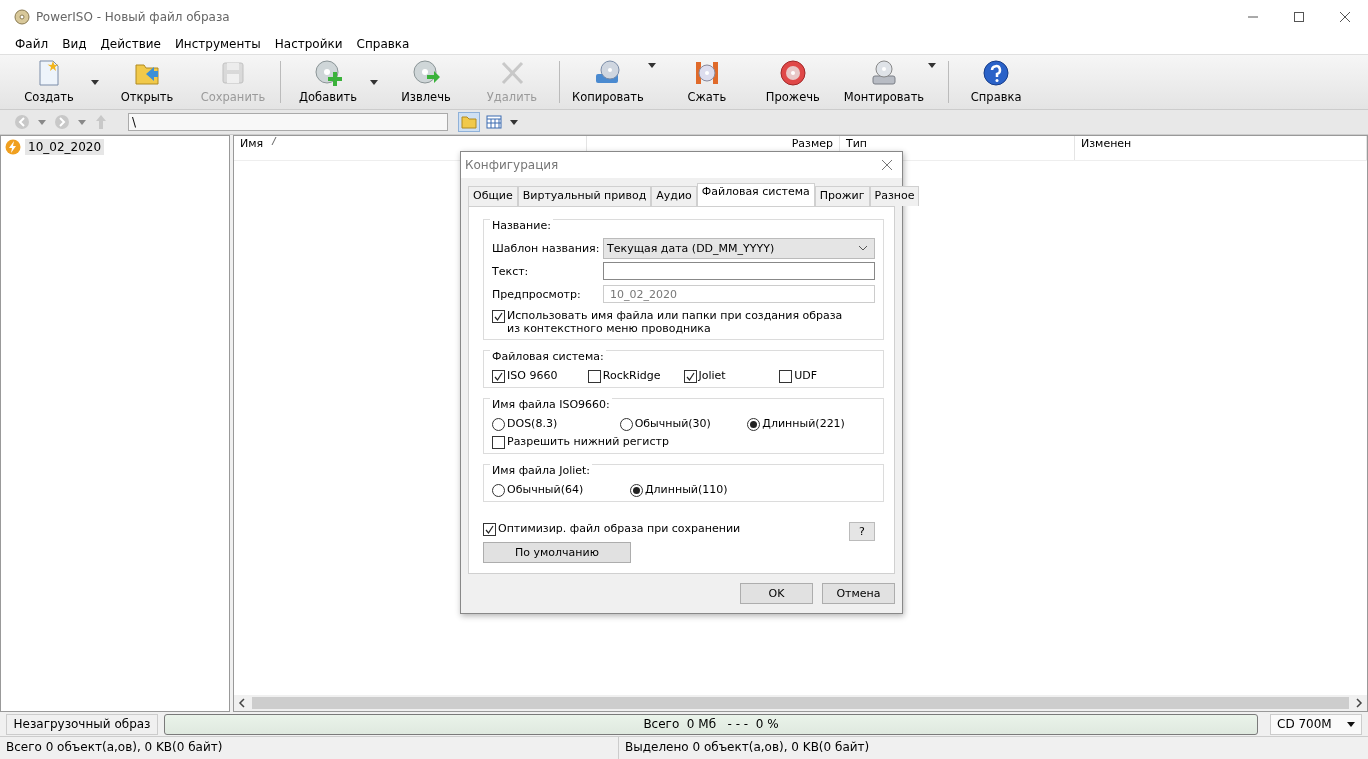 The width and height of the screenshot is (1368, 759). I want to click on toolbar-button: Монтировать, so click(890, 82).